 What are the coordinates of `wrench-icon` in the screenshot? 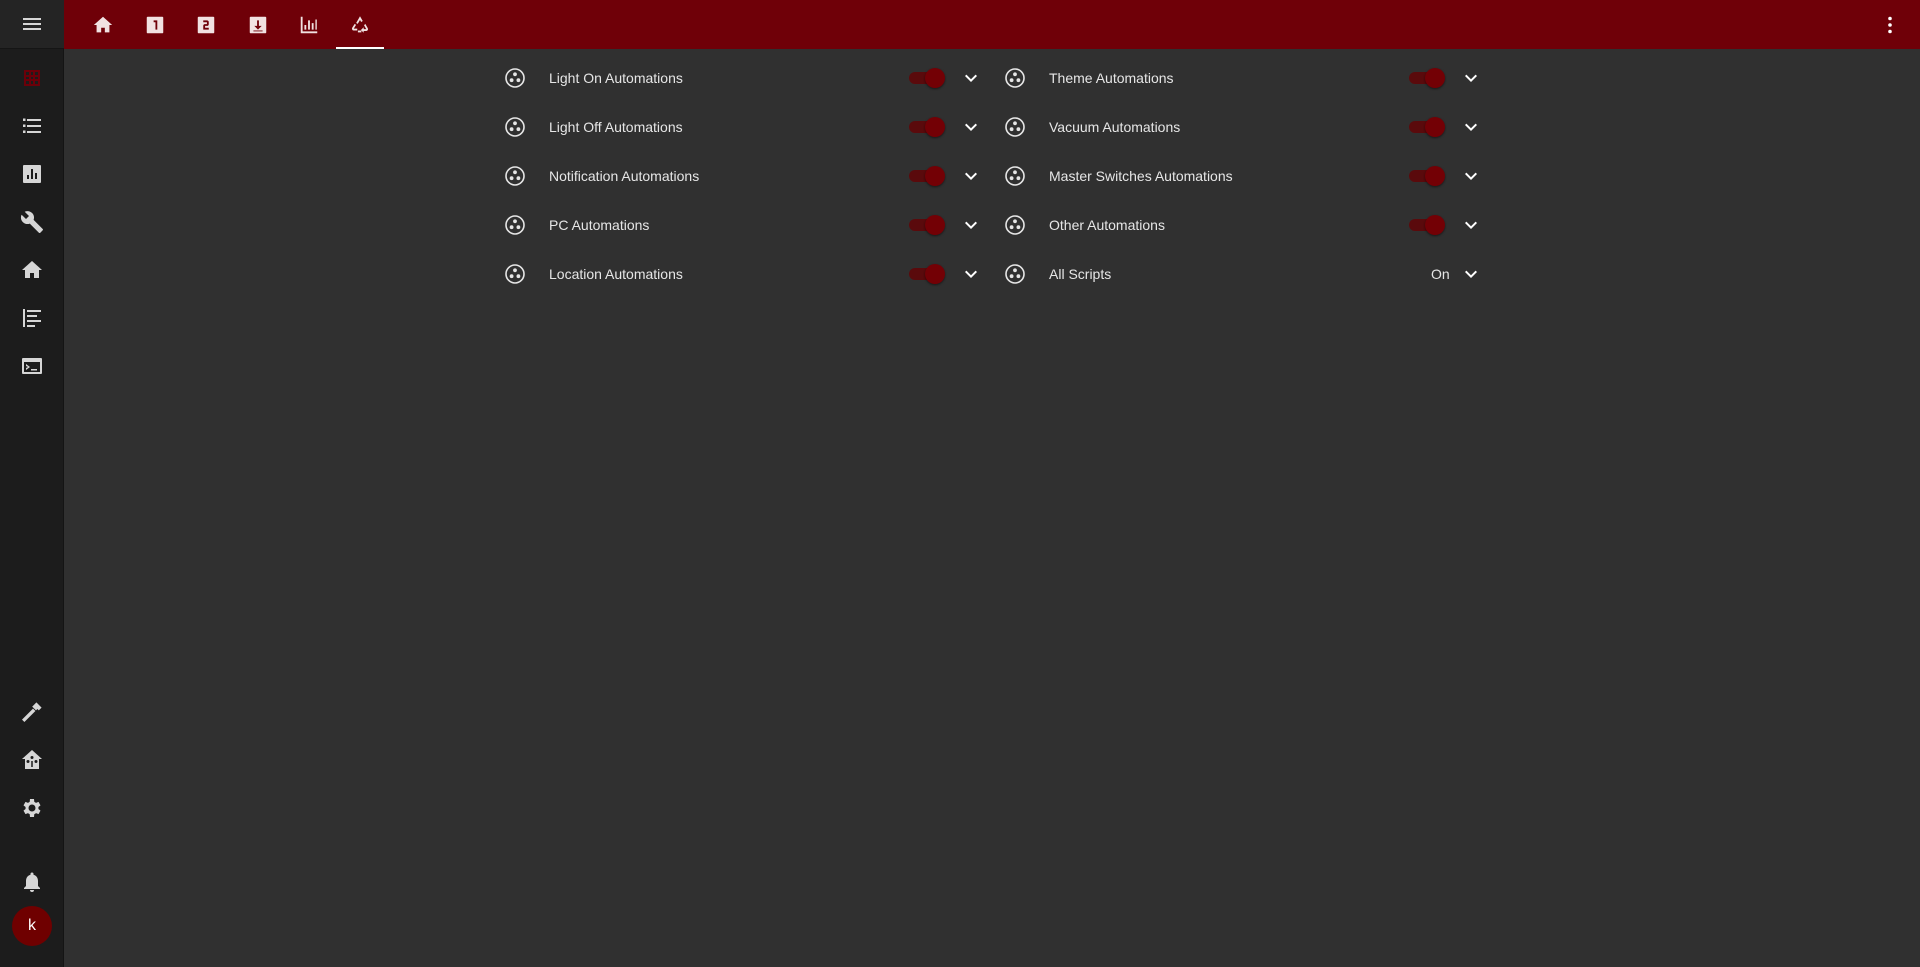 It's located at (31, 222).